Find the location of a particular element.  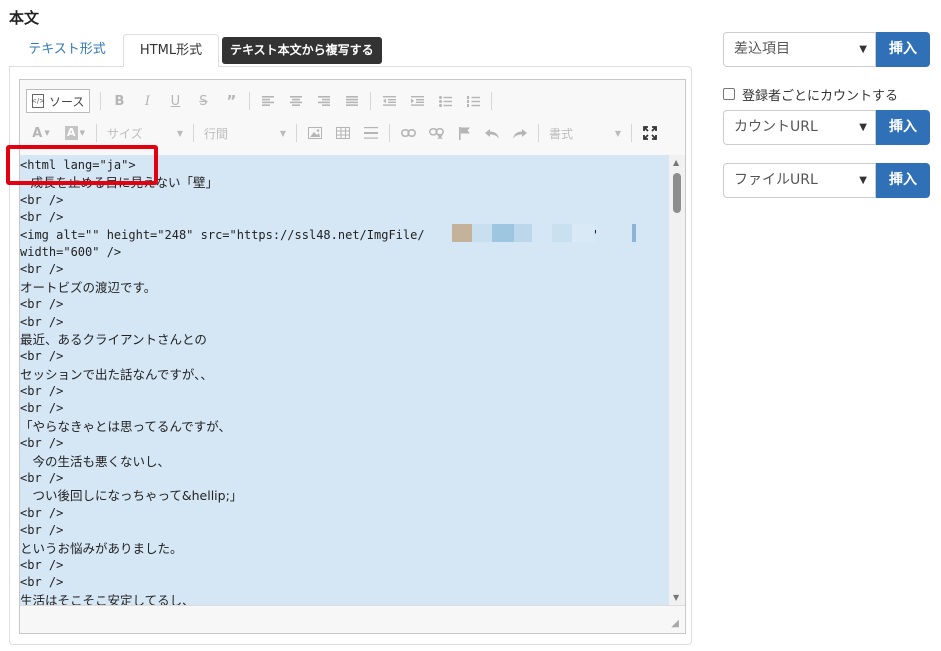

format-label: 書式 is located at coordinates (561, 133).